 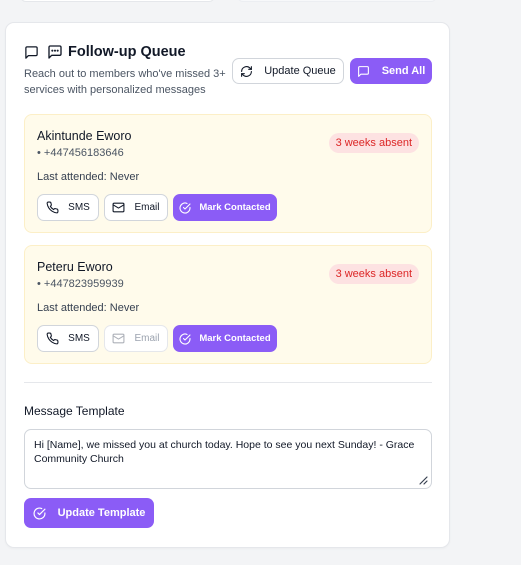 What do you see at coordinates (228, 382) in the screenshot?
I see `divider` at bounding box center [228, 382].